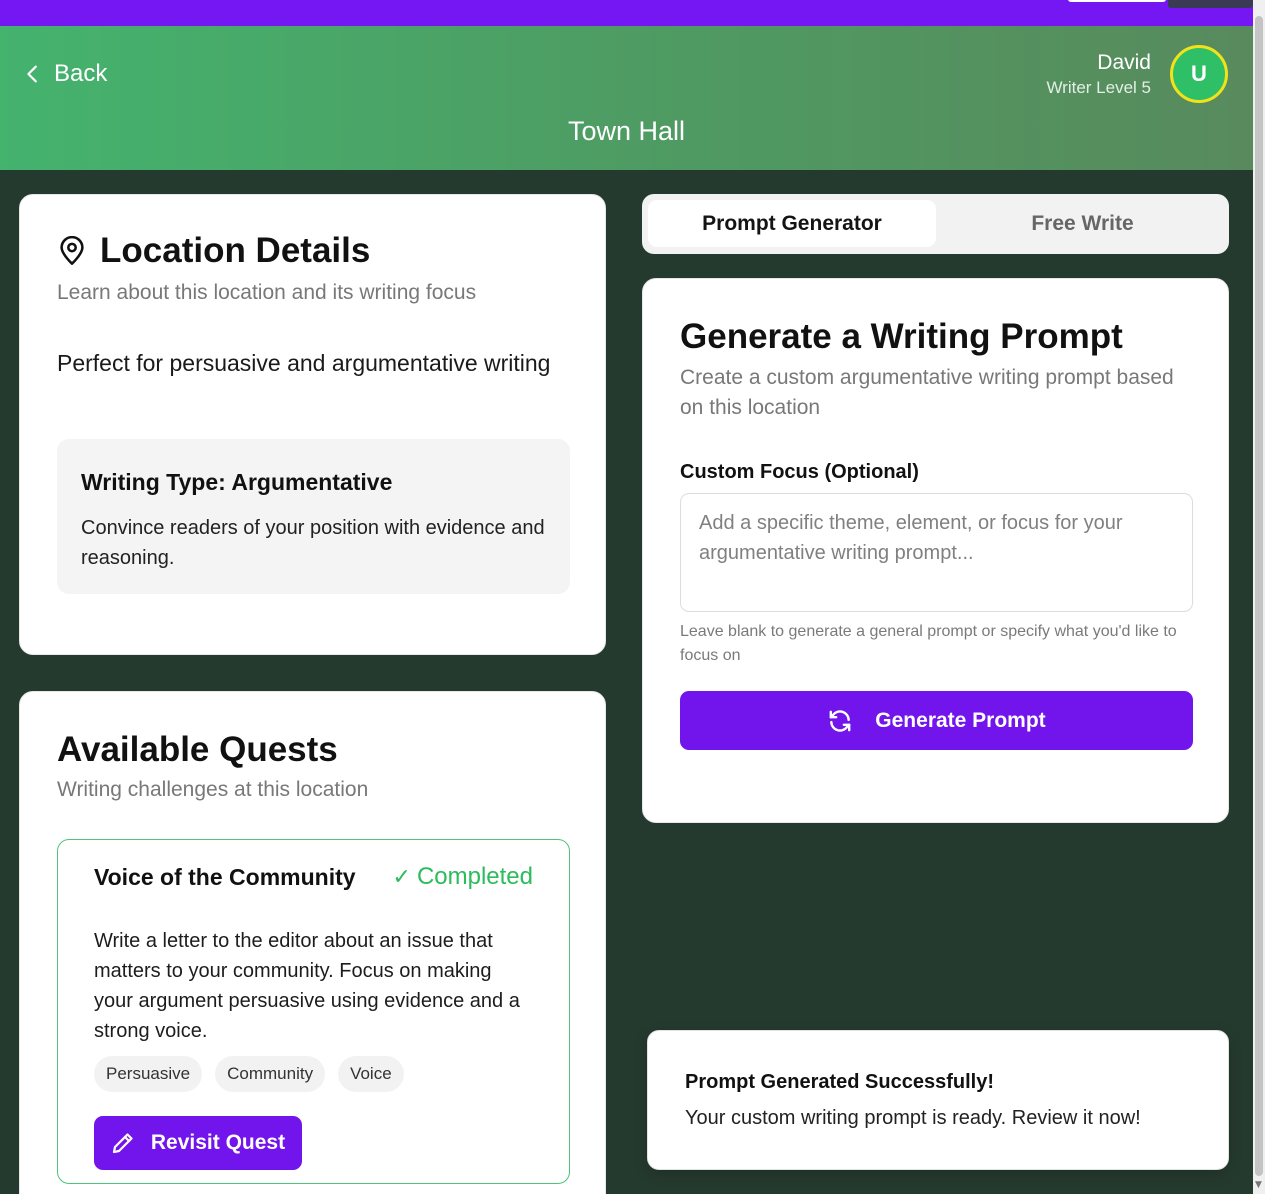 This screenshot has width=1265, height=1194. What do you see at coordinates (1199, 74) in the screenshot?
I see `avatar: U` at bounding box center [1199, 74].